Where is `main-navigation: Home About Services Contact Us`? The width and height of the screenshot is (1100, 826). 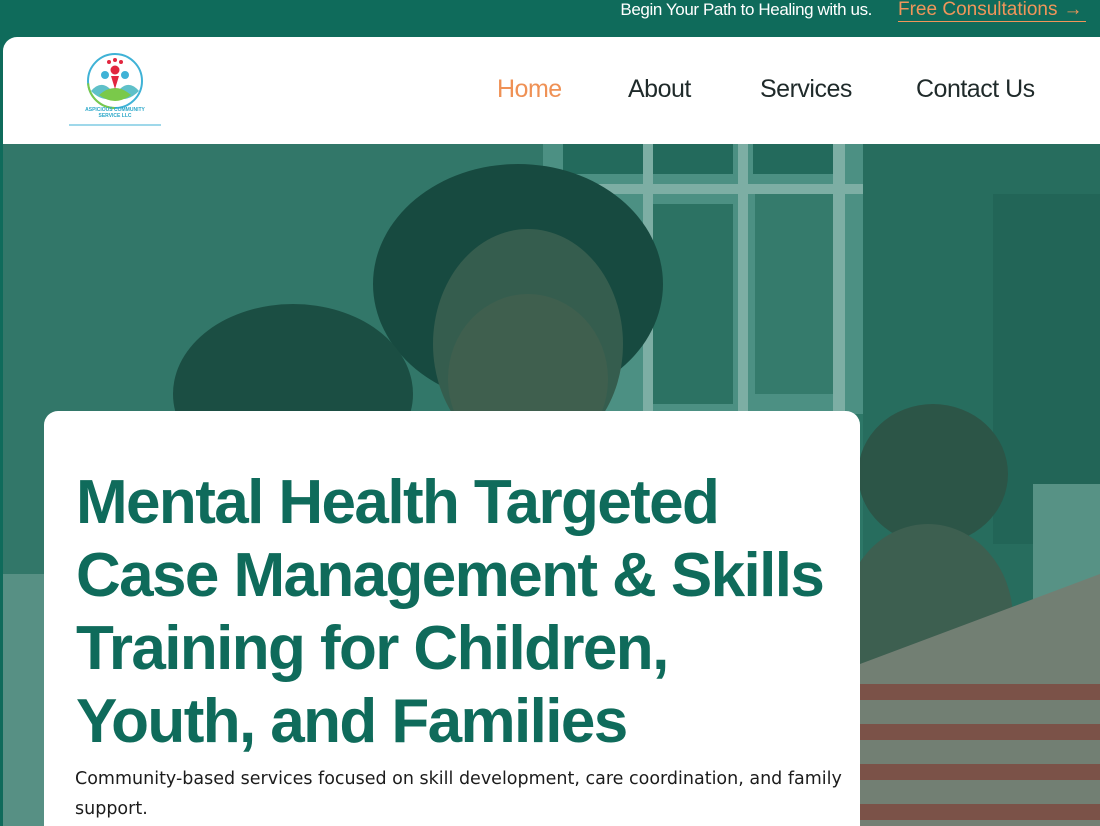
main-navigation: Home About Services Contact Us is located at coordinates (551, 90).